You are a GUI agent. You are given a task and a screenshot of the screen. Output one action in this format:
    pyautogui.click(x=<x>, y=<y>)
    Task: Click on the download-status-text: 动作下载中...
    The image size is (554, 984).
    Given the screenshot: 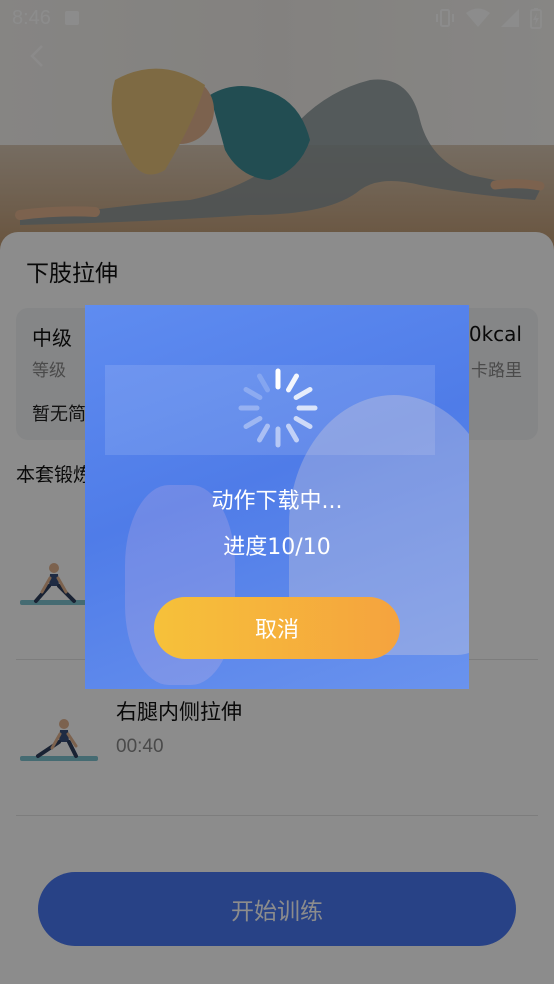 What is the action you would take?
    pyautogui.click(x=277, y=501)
    